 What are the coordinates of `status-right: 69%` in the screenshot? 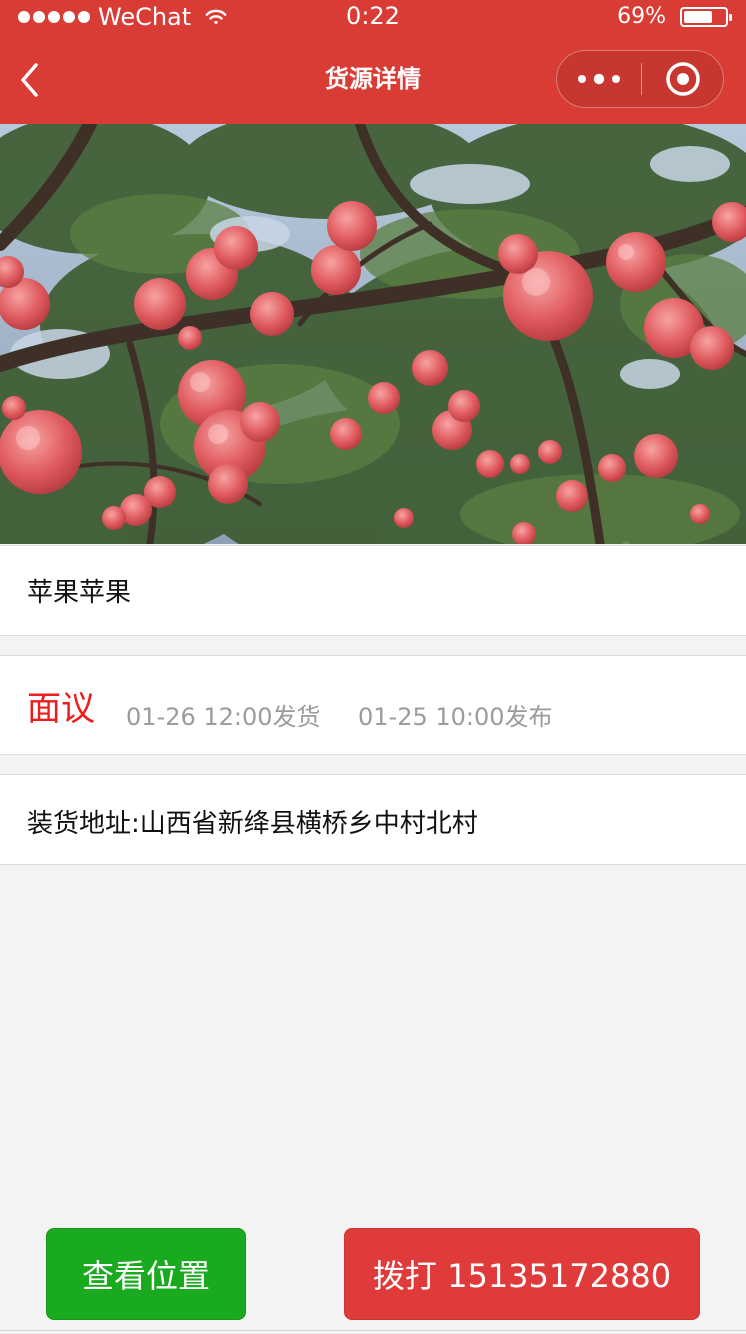 It's located at (674, 17).